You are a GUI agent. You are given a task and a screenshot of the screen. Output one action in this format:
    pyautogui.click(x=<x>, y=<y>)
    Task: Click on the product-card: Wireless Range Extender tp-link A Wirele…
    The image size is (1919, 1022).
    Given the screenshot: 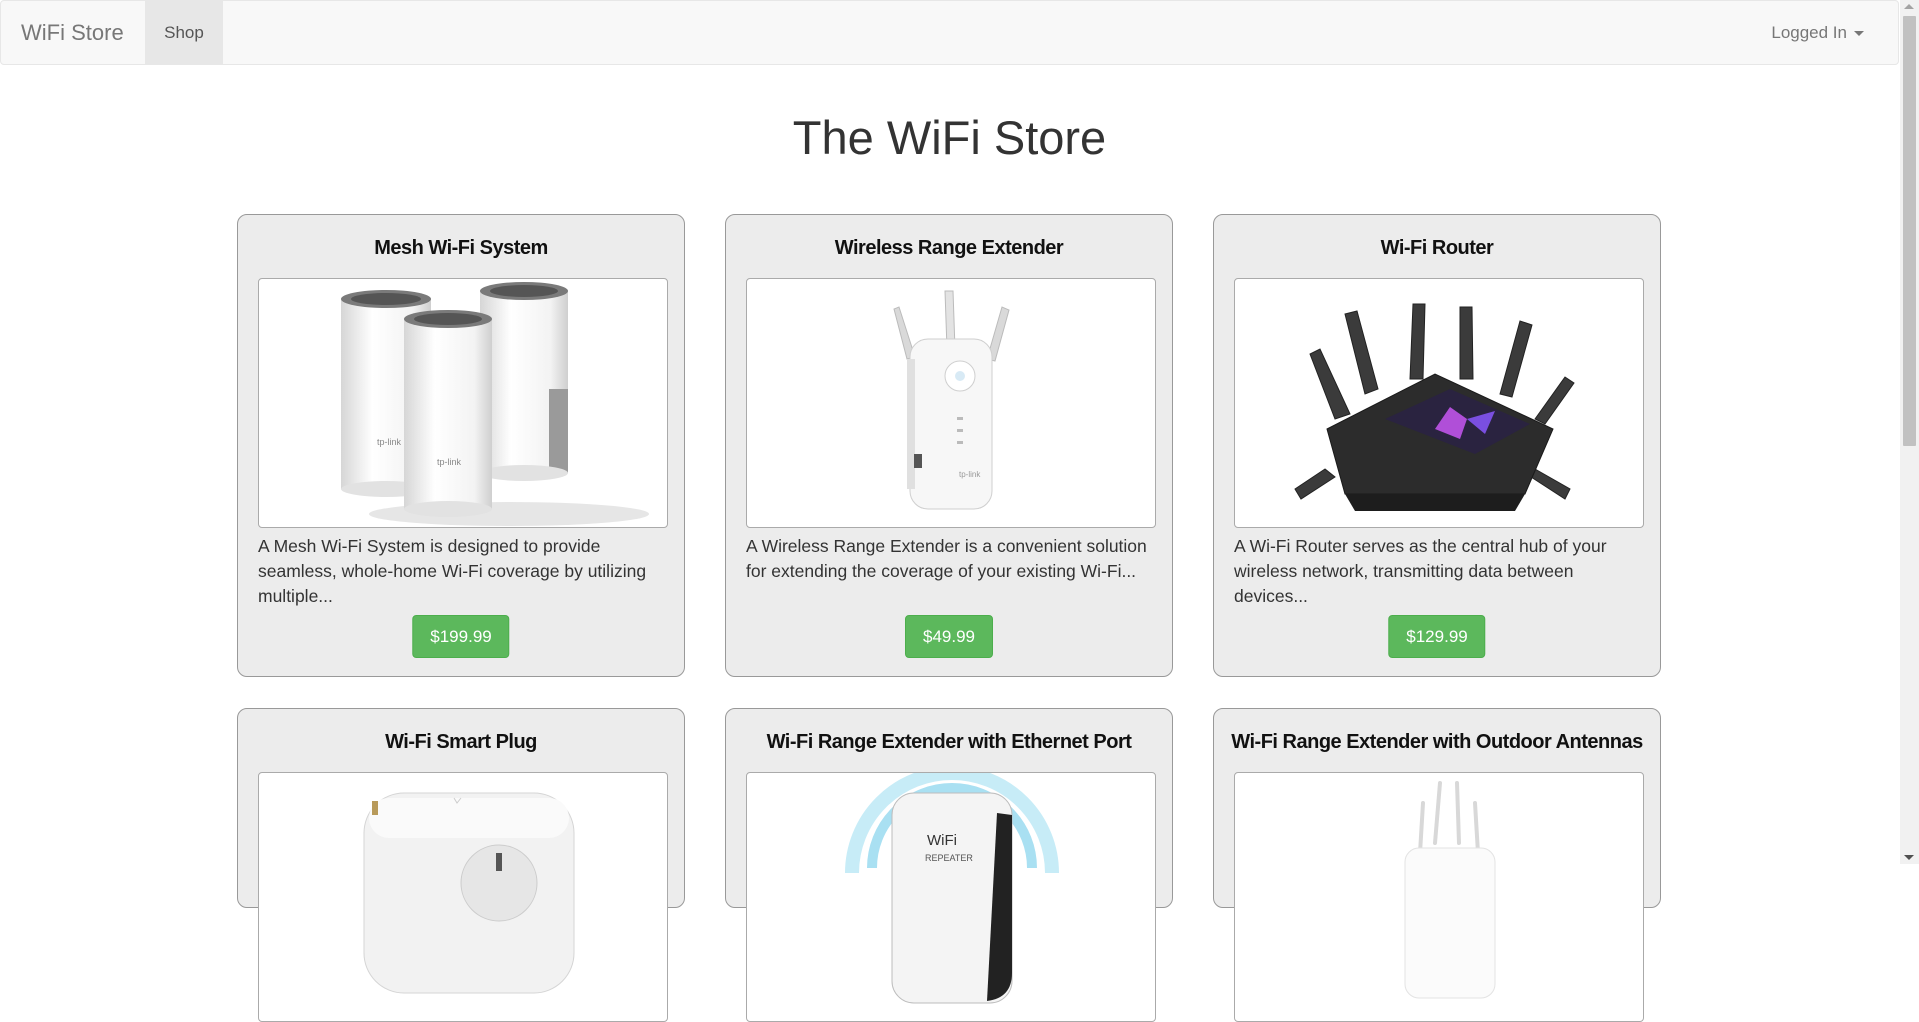 What is the action you would take?
    pyautogui.click(x=949, y=445)
    